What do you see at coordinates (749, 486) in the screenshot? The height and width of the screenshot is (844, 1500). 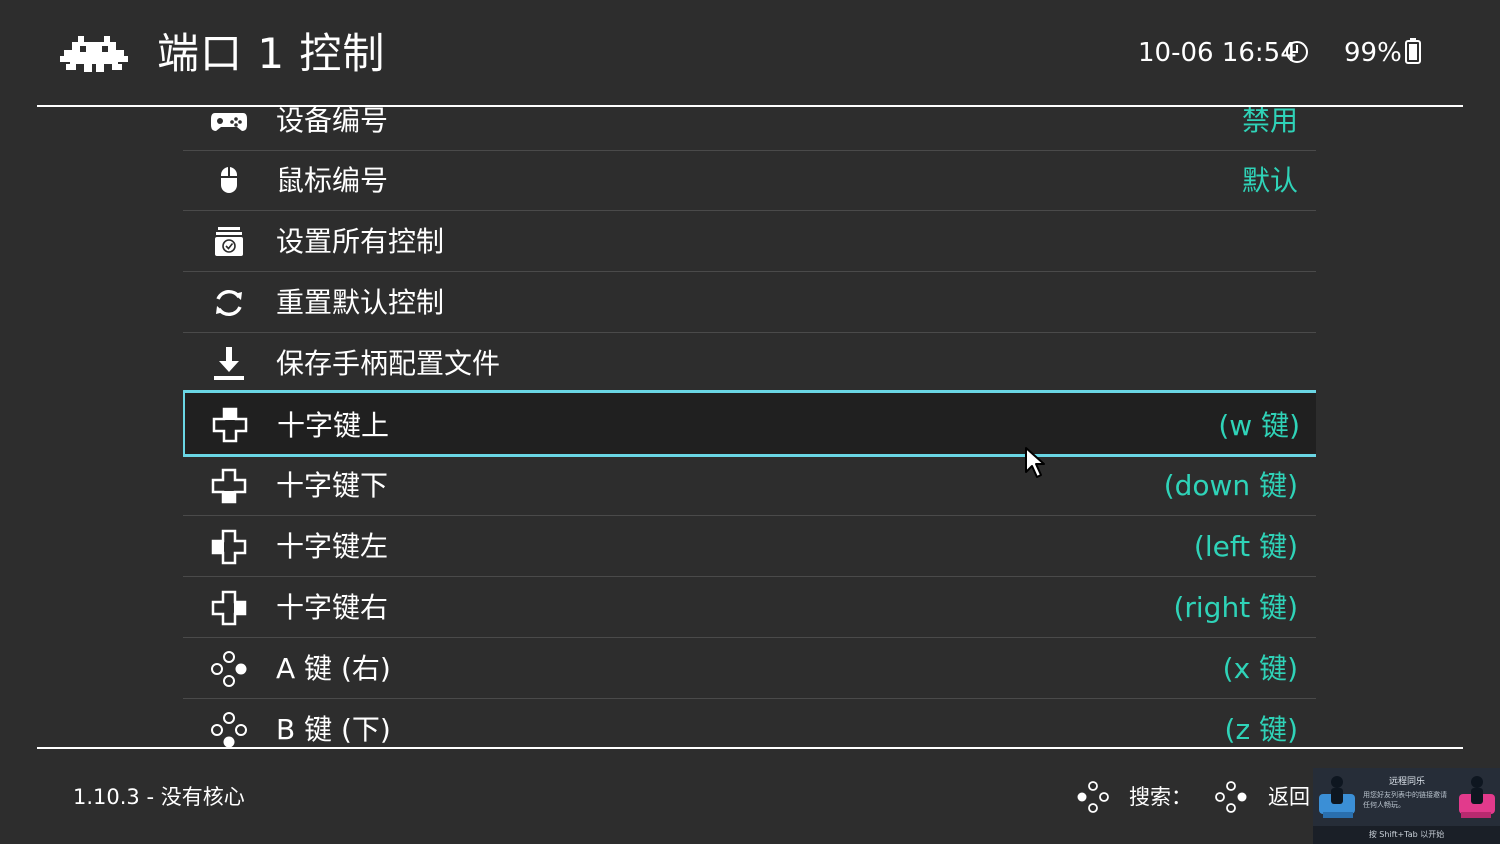 I see `menu-item-dpad-down: 十字键下 (down 键)` at bounding box center [749, 486].